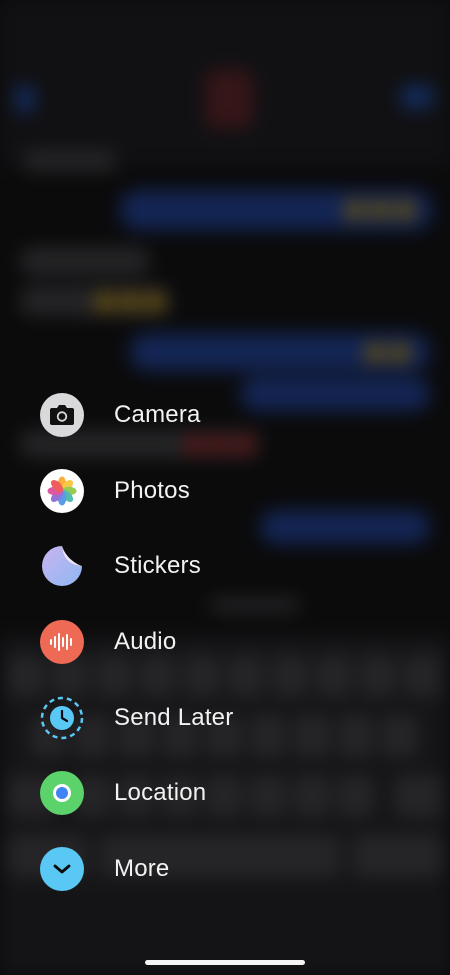  Describe the element at coordinates (230, 869) in the screenshot. I see `menu-item-more: More` at that location.